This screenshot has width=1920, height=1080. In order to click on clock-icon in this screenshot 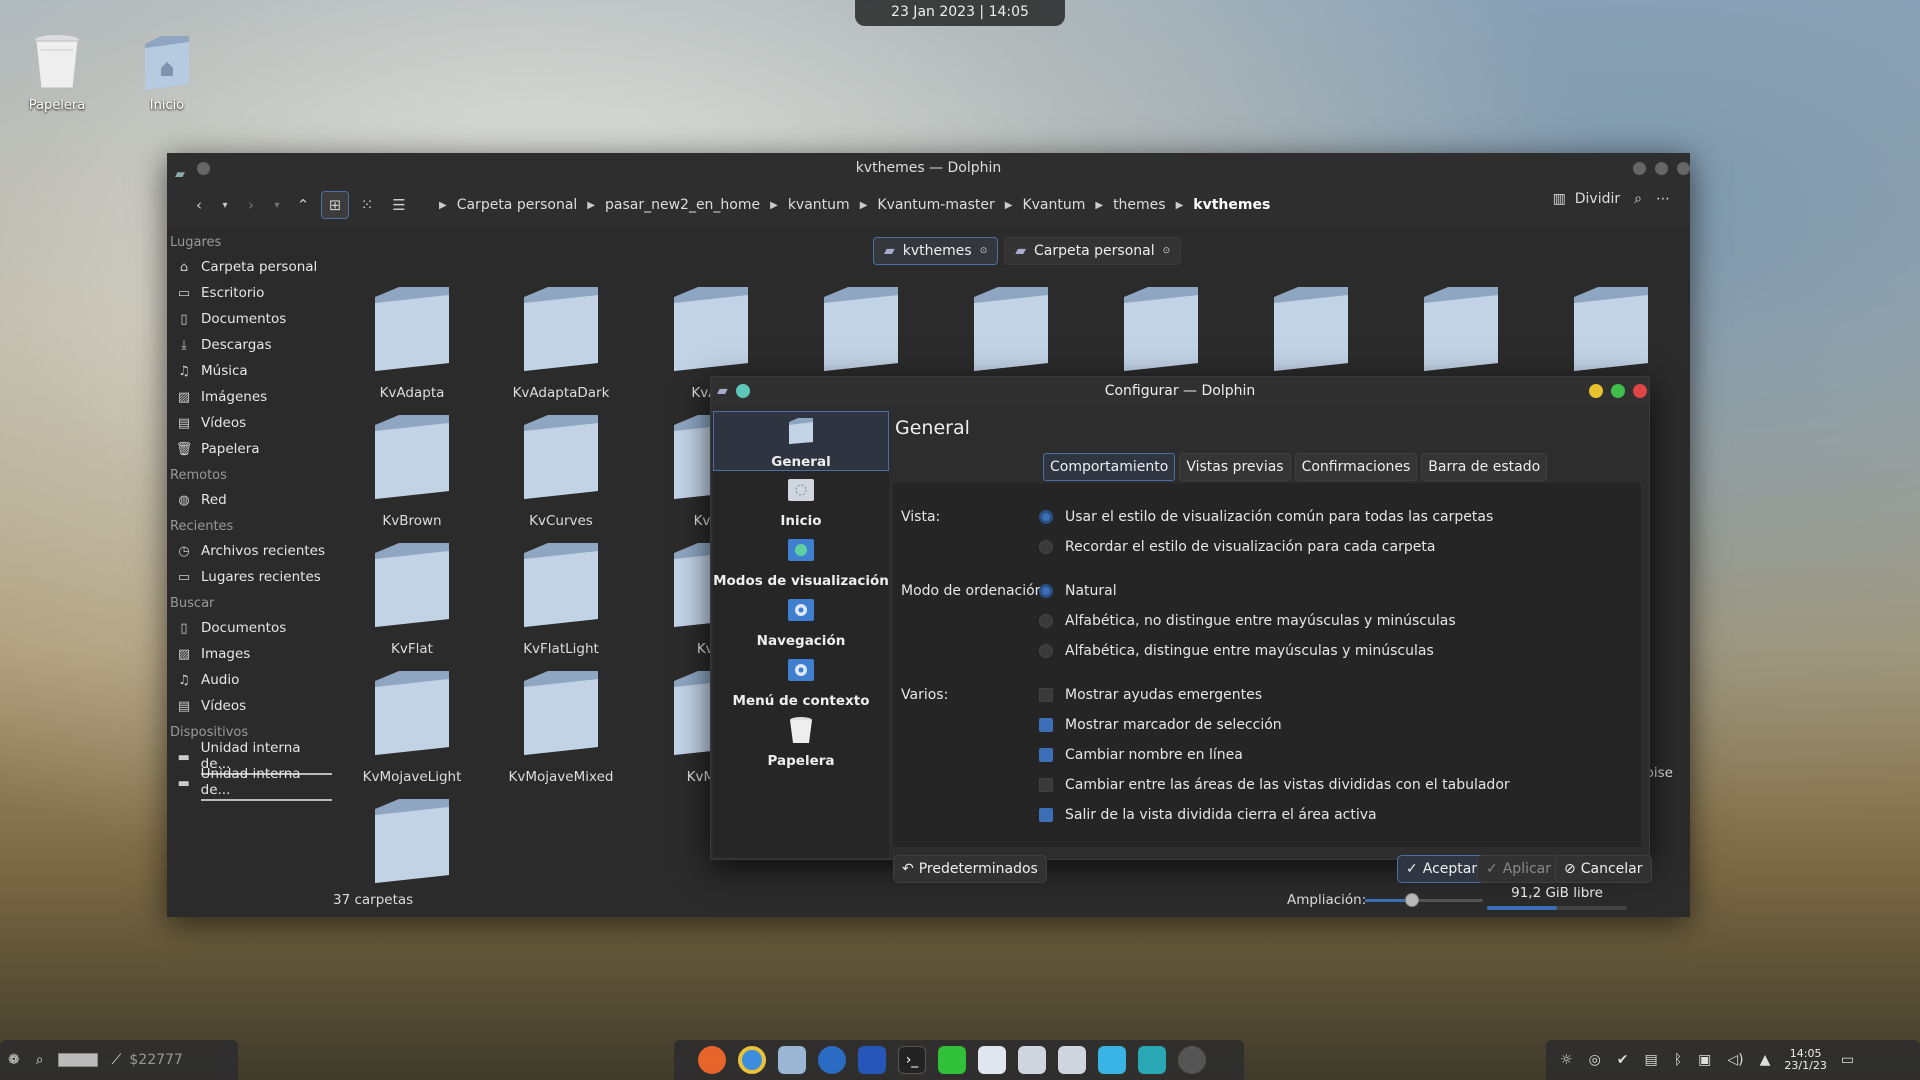, I will do `click(1192, 1060)`.